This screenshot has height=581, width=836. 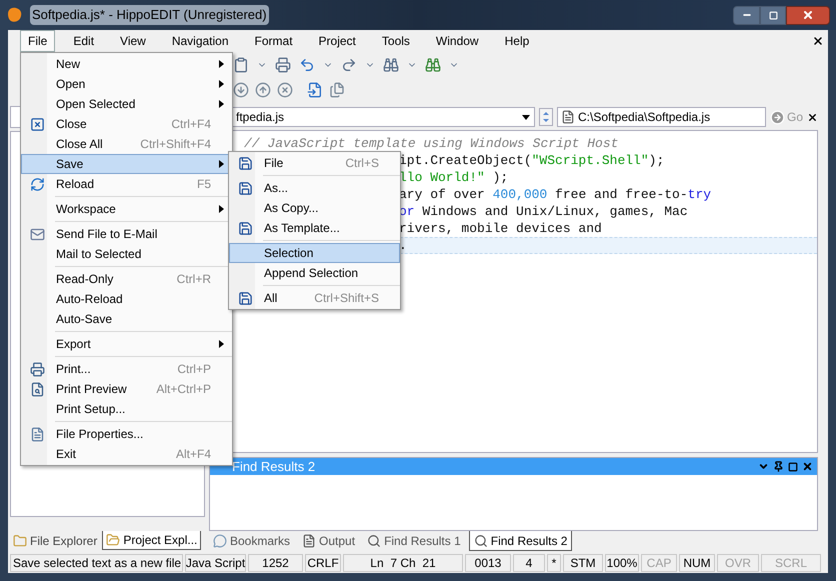 What do you see at coordinates (323, 563) in the screenshot?
I see `status-cell: CRLF` at bounding box center [323, 563].